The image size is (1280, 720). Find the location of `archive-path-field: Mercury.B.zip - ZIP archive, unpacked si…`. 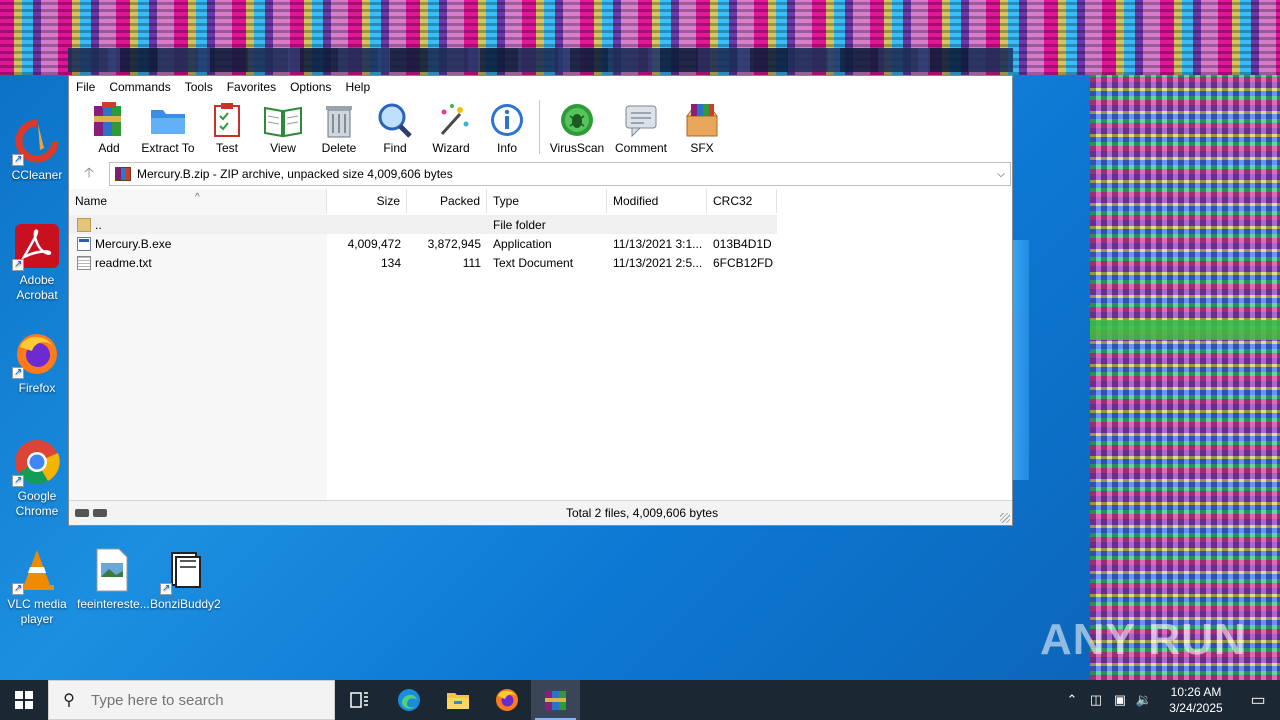

archive-path-field: Mercury.B.zip - ZIP archive, unpacked si… is located at coordinates (560, 174).